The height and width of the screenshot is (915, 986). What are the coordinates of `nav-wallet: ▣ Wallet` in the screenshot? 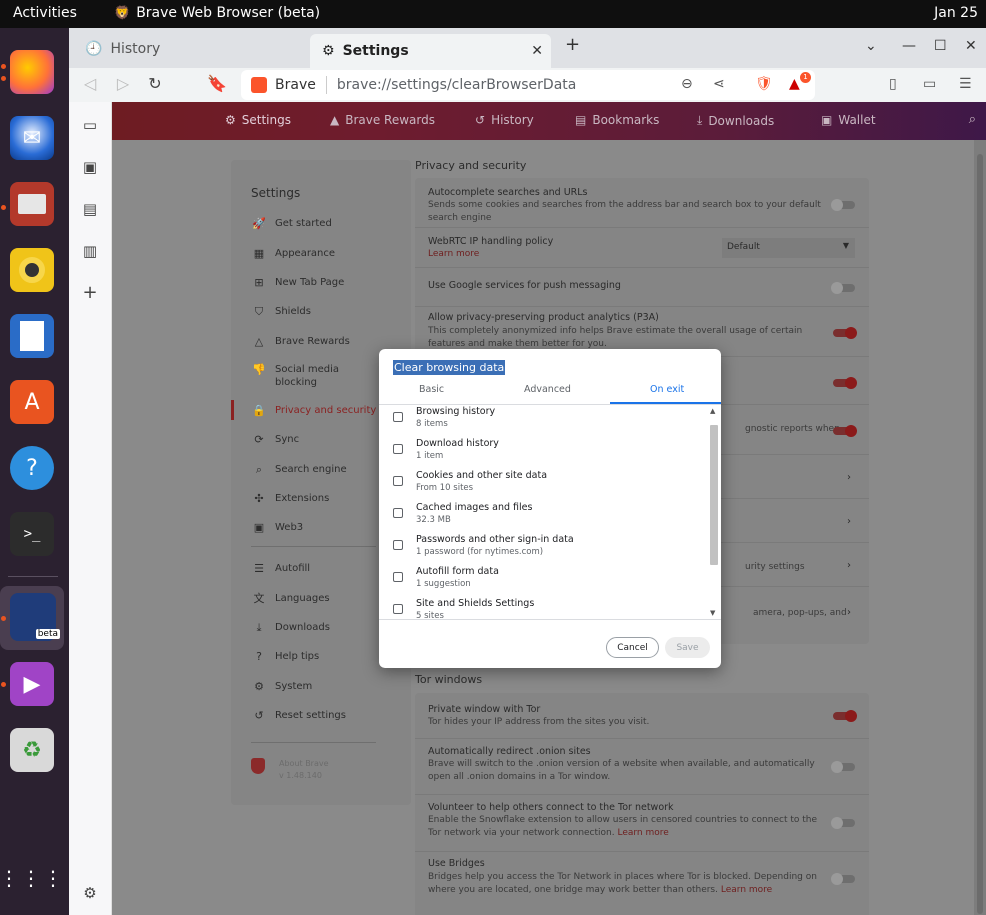 It's located at (848, 120).